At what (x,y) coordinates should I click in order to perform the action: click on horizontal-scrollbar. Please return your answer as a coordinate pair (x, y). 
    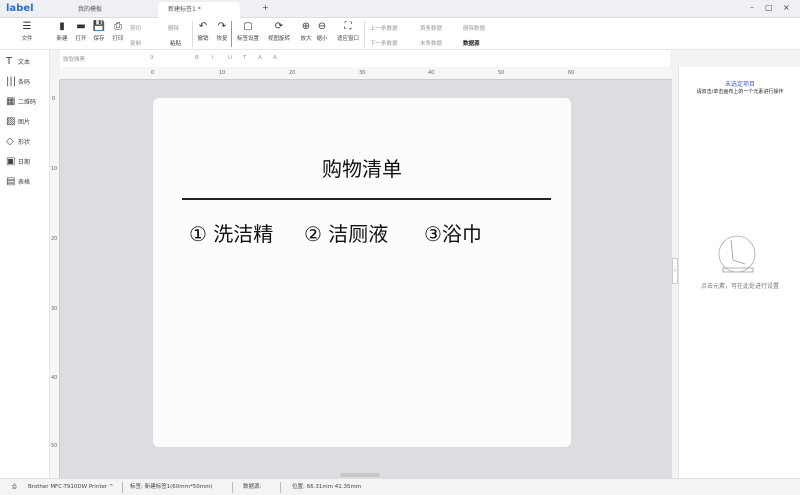
    Looking at the image, I should click on (360, 475).